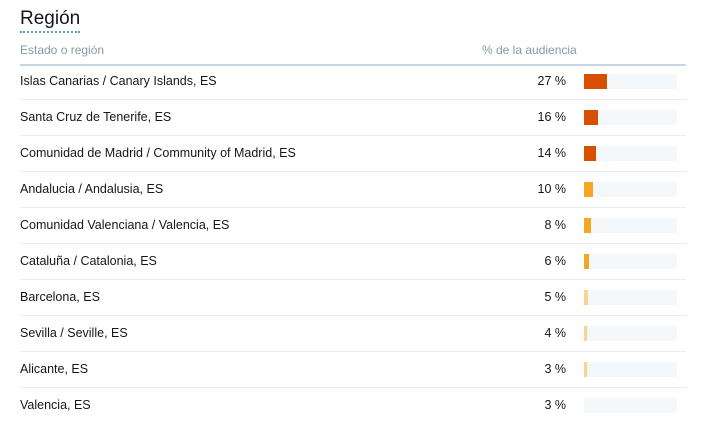 Image resolution: width=711 pixels, height=438 pixels. I want to click on audience-percentage: 8 %, so click(555, 225).